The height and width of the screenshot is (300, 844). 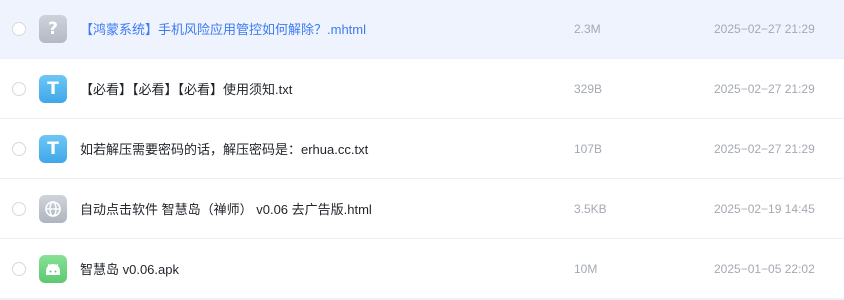 I want to click on file-size: 107B, so click(x=588, y=149).